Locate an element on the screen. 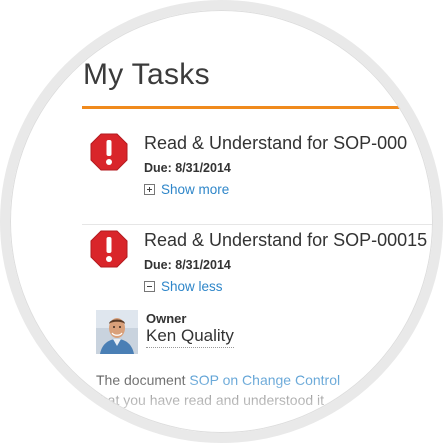 Image resolution: width=443 pixels, height=443 pixels. show-more-toggle: Show more is located at coordinates (186, 189).